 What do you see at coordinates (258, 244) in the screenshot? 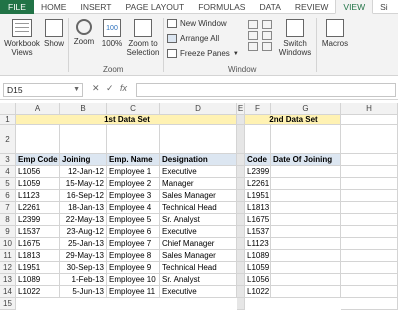
I see `cell: L1123` at bounding box center [258, 244].